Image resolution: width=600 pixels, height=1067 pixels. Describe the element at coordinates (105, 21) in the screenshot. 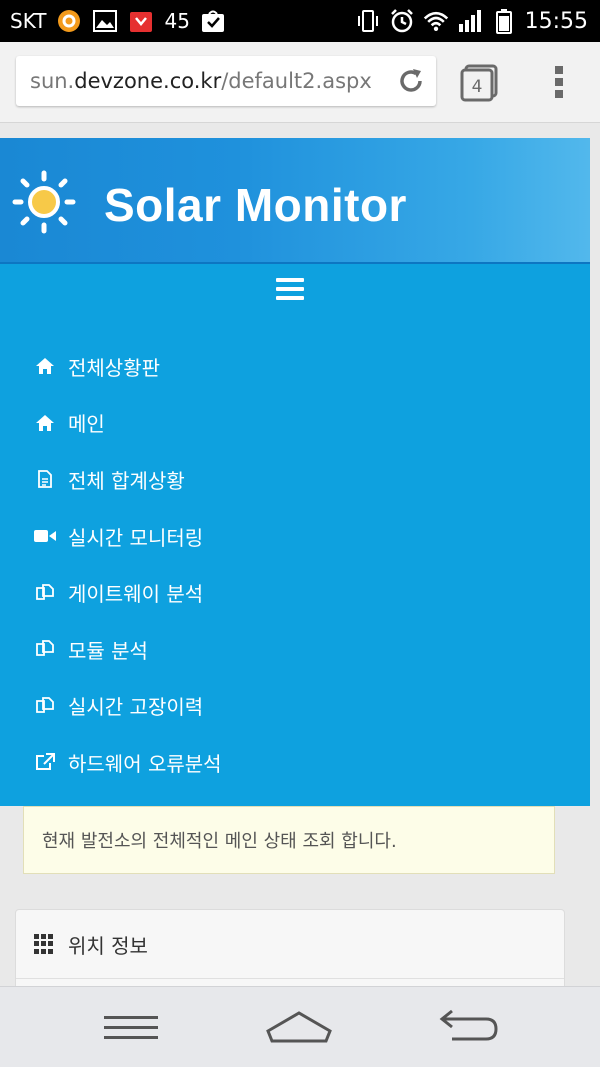

I see `gallery-icon` at that location.